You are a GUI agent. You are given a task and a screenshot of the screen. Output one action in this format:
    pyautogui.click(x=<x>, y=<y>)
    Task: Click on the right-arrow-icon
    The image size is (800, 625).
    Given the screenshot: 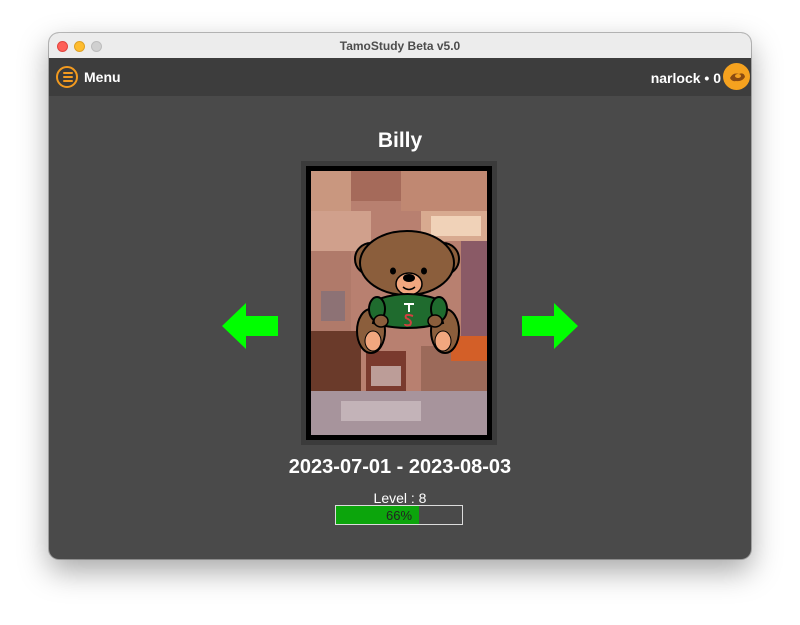 What is the action you would take?
    pyautogui.click(x=550, y=326)
    